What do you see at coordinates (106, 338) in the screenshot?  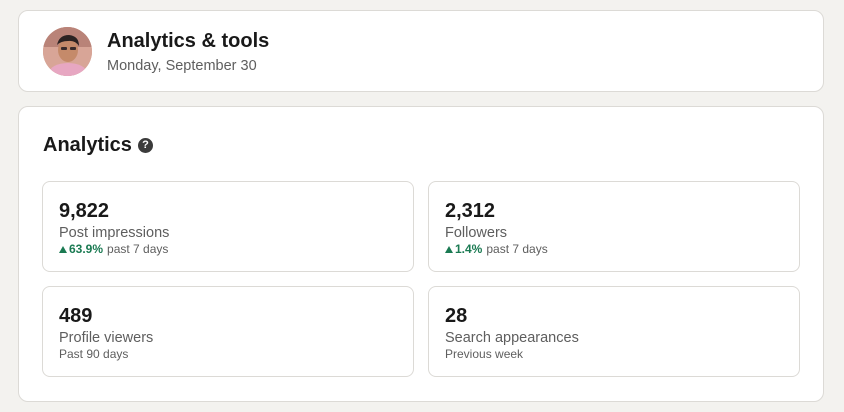 I see `stat-label: Profile viewers` at bounding box center [106, 338].